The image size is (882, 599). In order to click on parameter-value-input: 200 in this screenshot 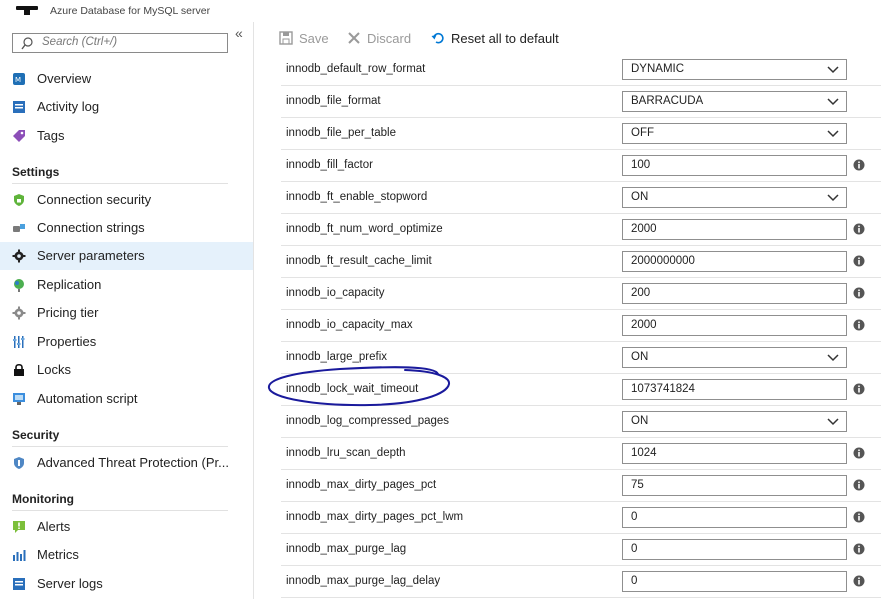, I will do `click(734, 293)`.